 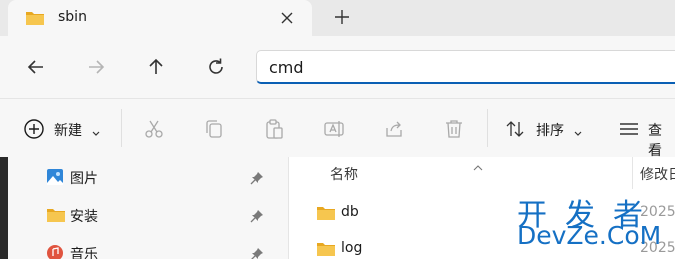 What do you see at coordinates (154, 131) in the screenshot?
I see `cut-icon` at bounding box center [154, 131].